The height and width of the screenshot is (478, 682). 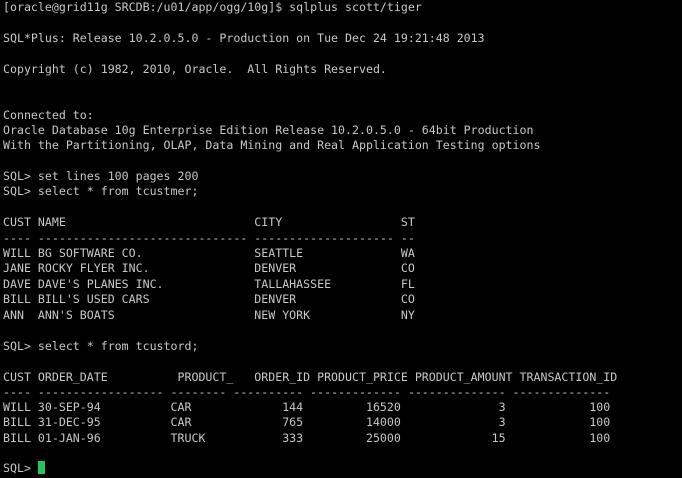 What do you see at coordinates (209, 284) in the screenshot?
I see `table-row: DAVE DAVE'S PLANES INC. TALLAHASSEE FL` at bounding box center [209, 284].